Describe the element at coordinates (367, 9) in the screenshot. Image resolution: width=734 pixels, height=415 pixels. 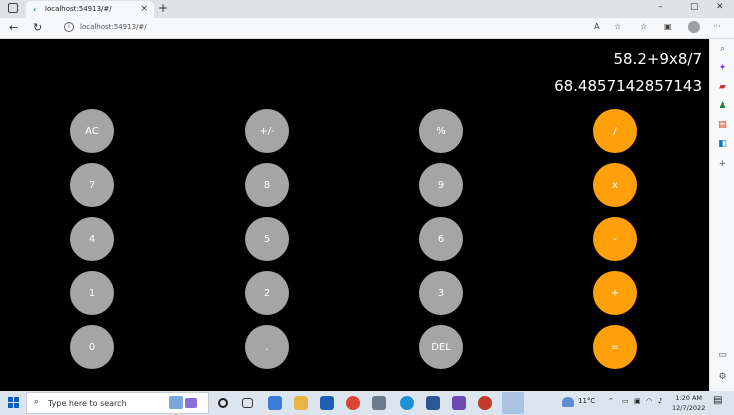
I see `tab-strip: ‹ localhost:54913/#/ × + – ▢ ✕` at that location.